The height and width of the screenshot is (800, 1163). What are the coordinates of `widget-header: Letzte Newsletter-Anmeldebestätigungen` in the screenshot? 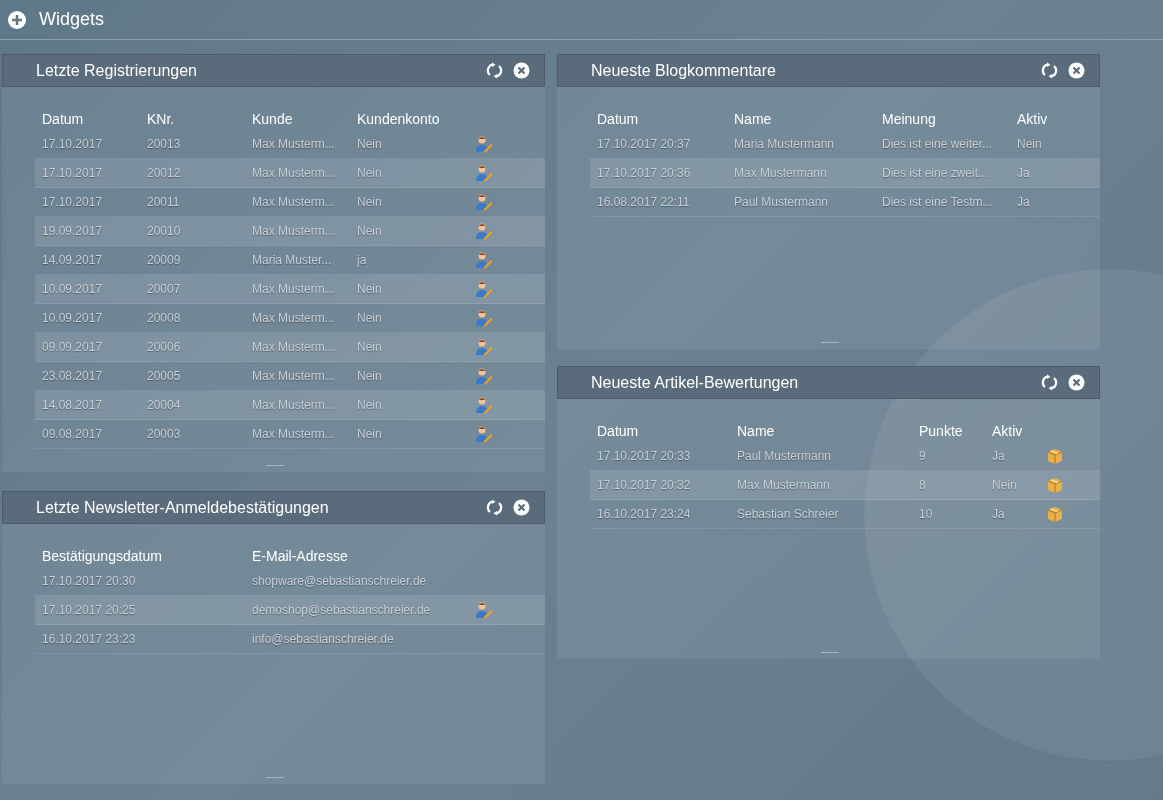 It's located at (273, 507).